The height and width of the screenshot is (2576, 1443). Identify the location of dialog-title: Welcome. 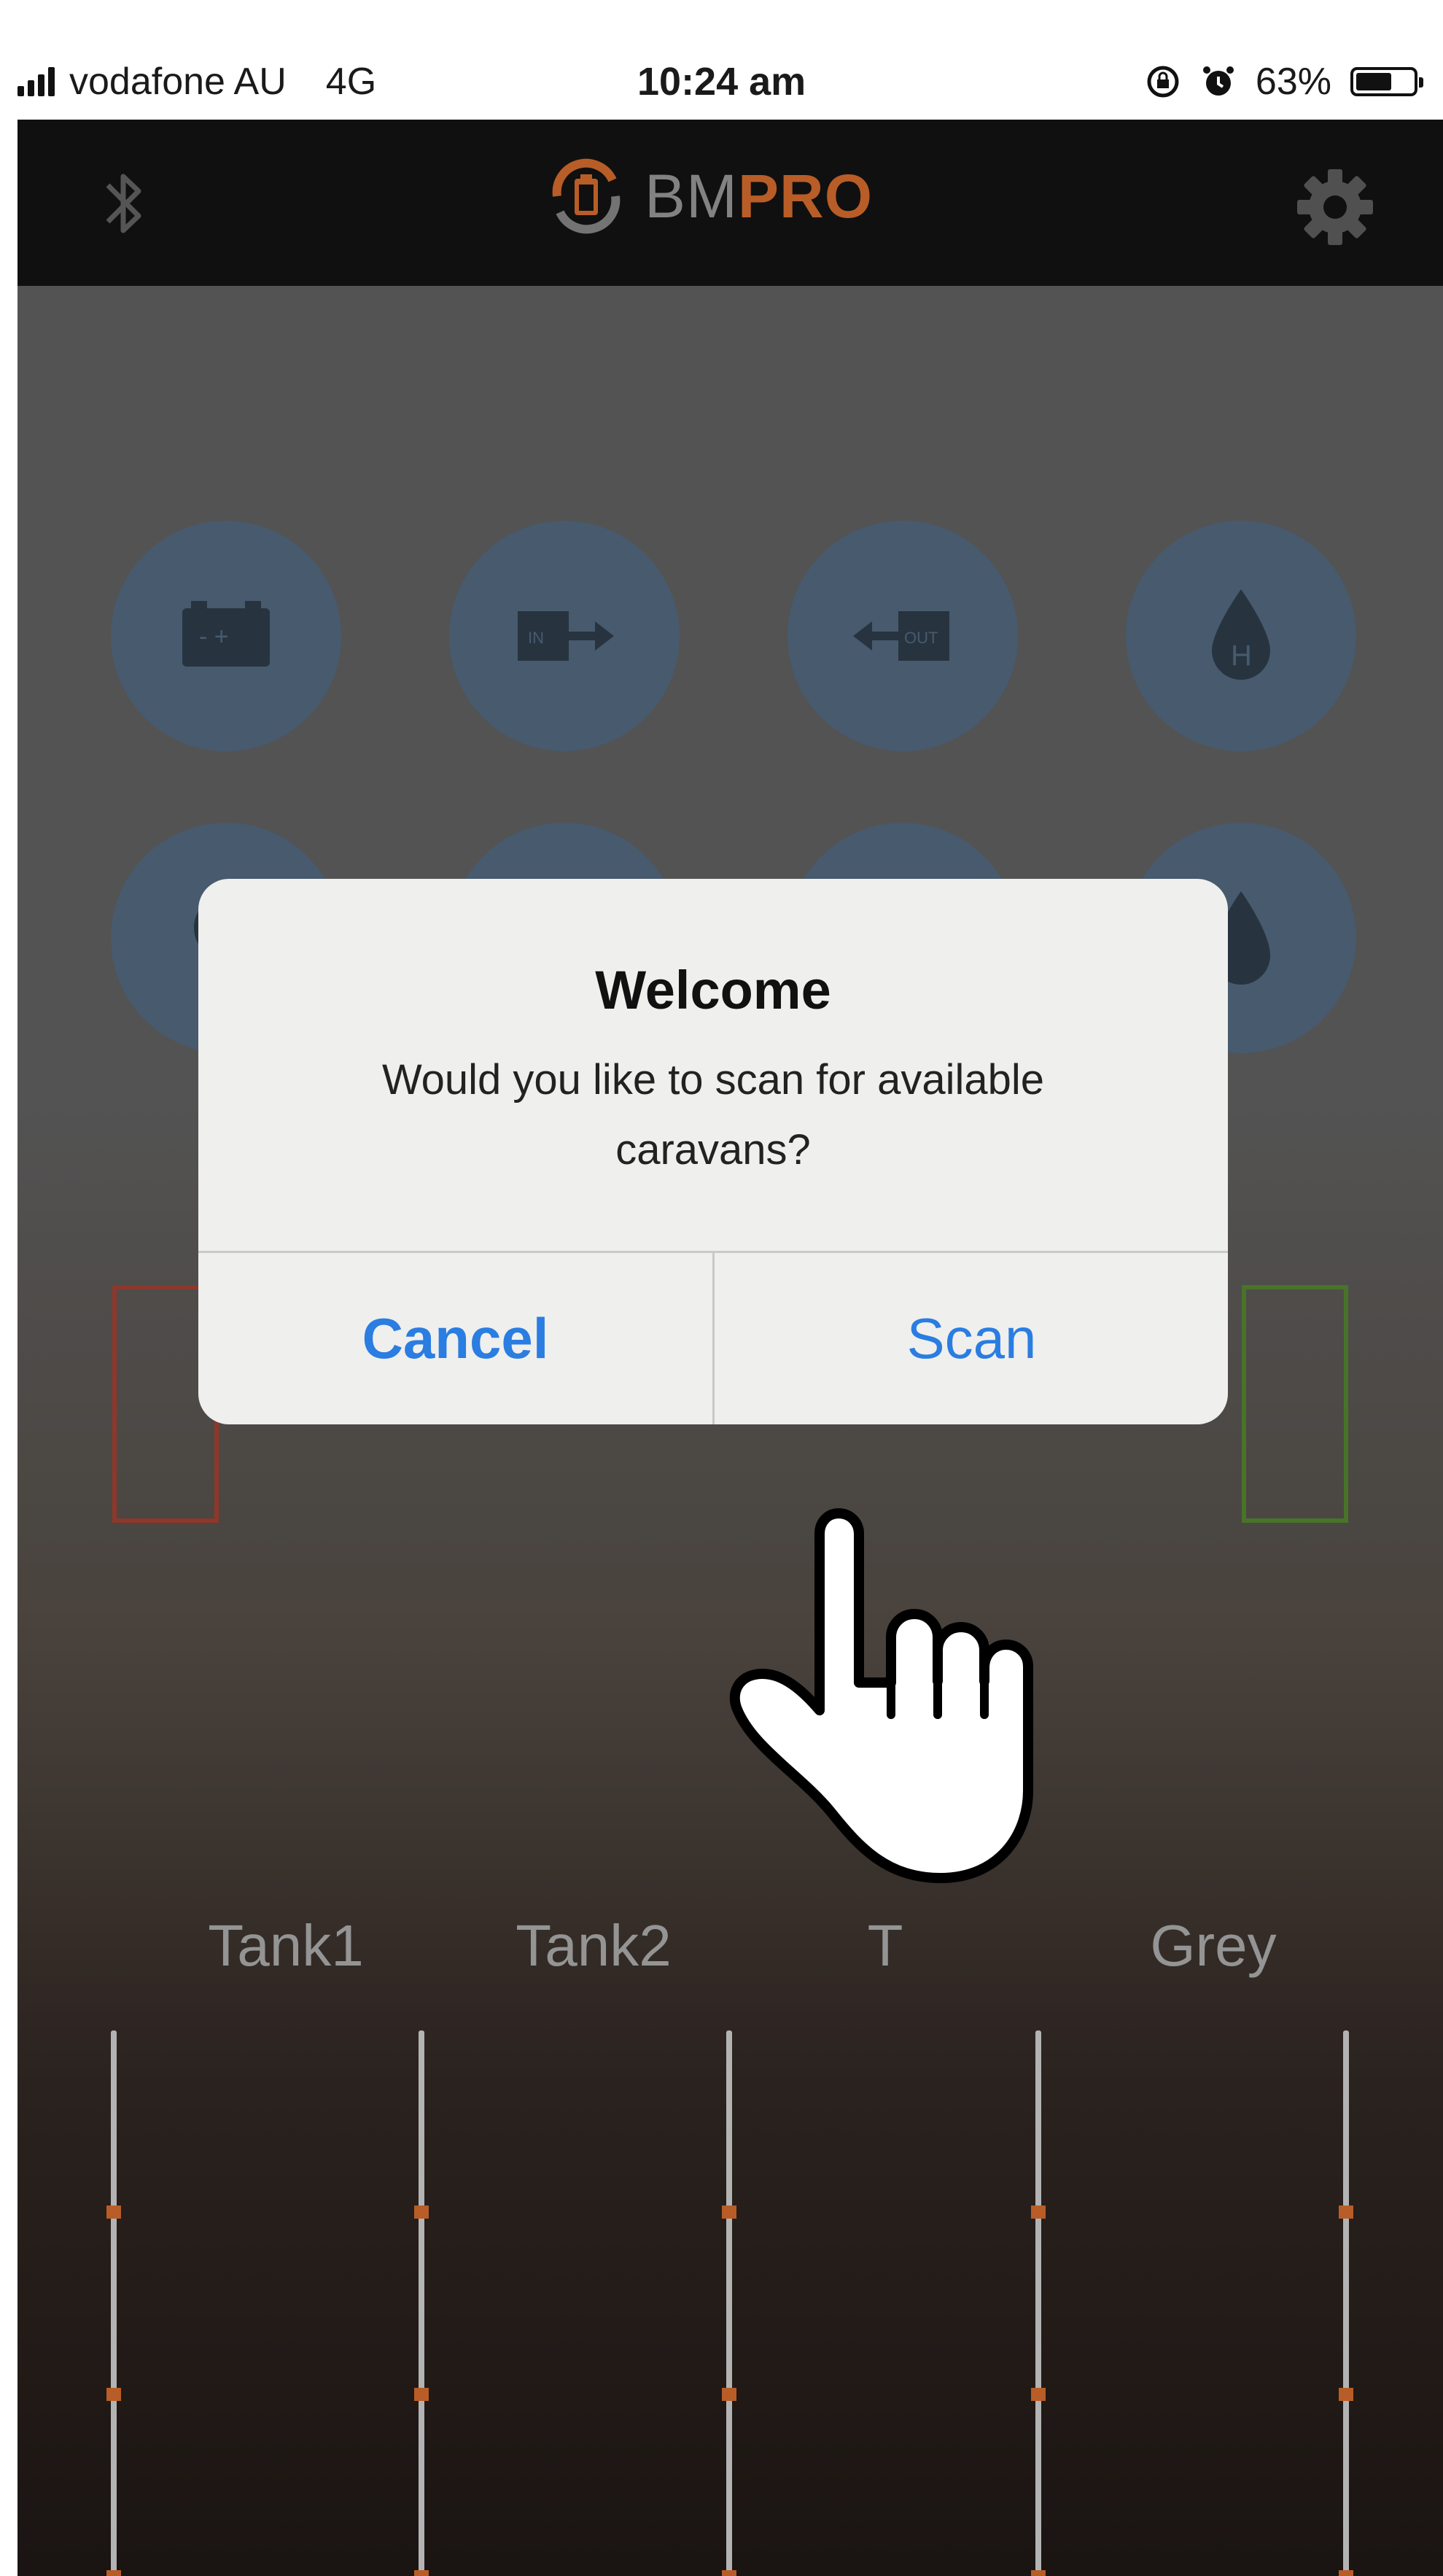
(713, 990).